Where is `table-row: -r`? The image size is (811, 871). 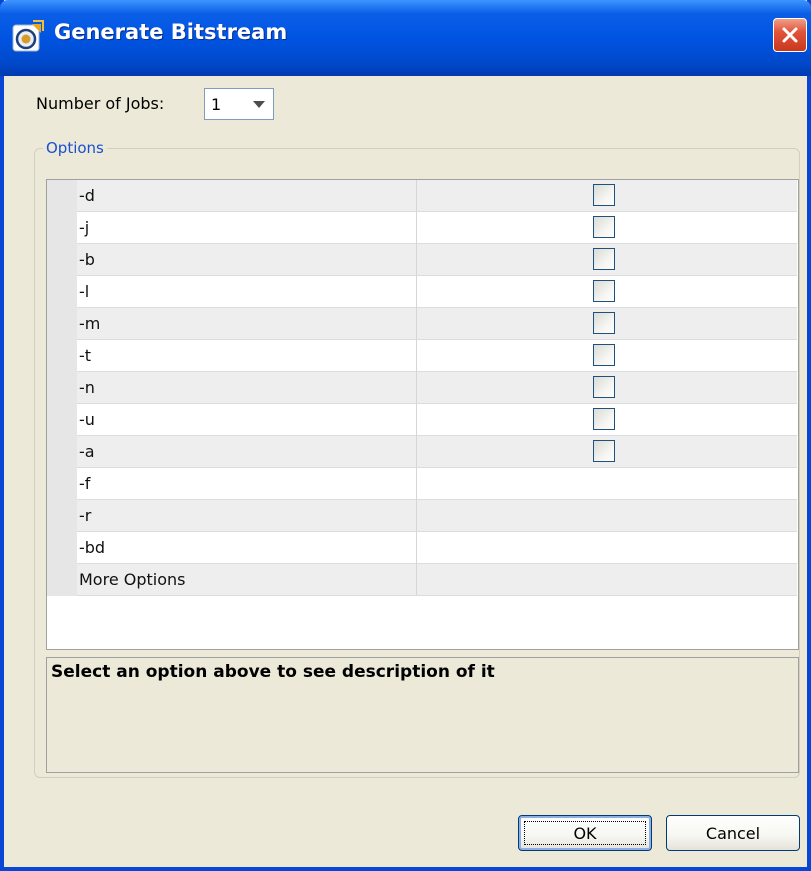
table-row: -r is located at coordinates (437, 516).